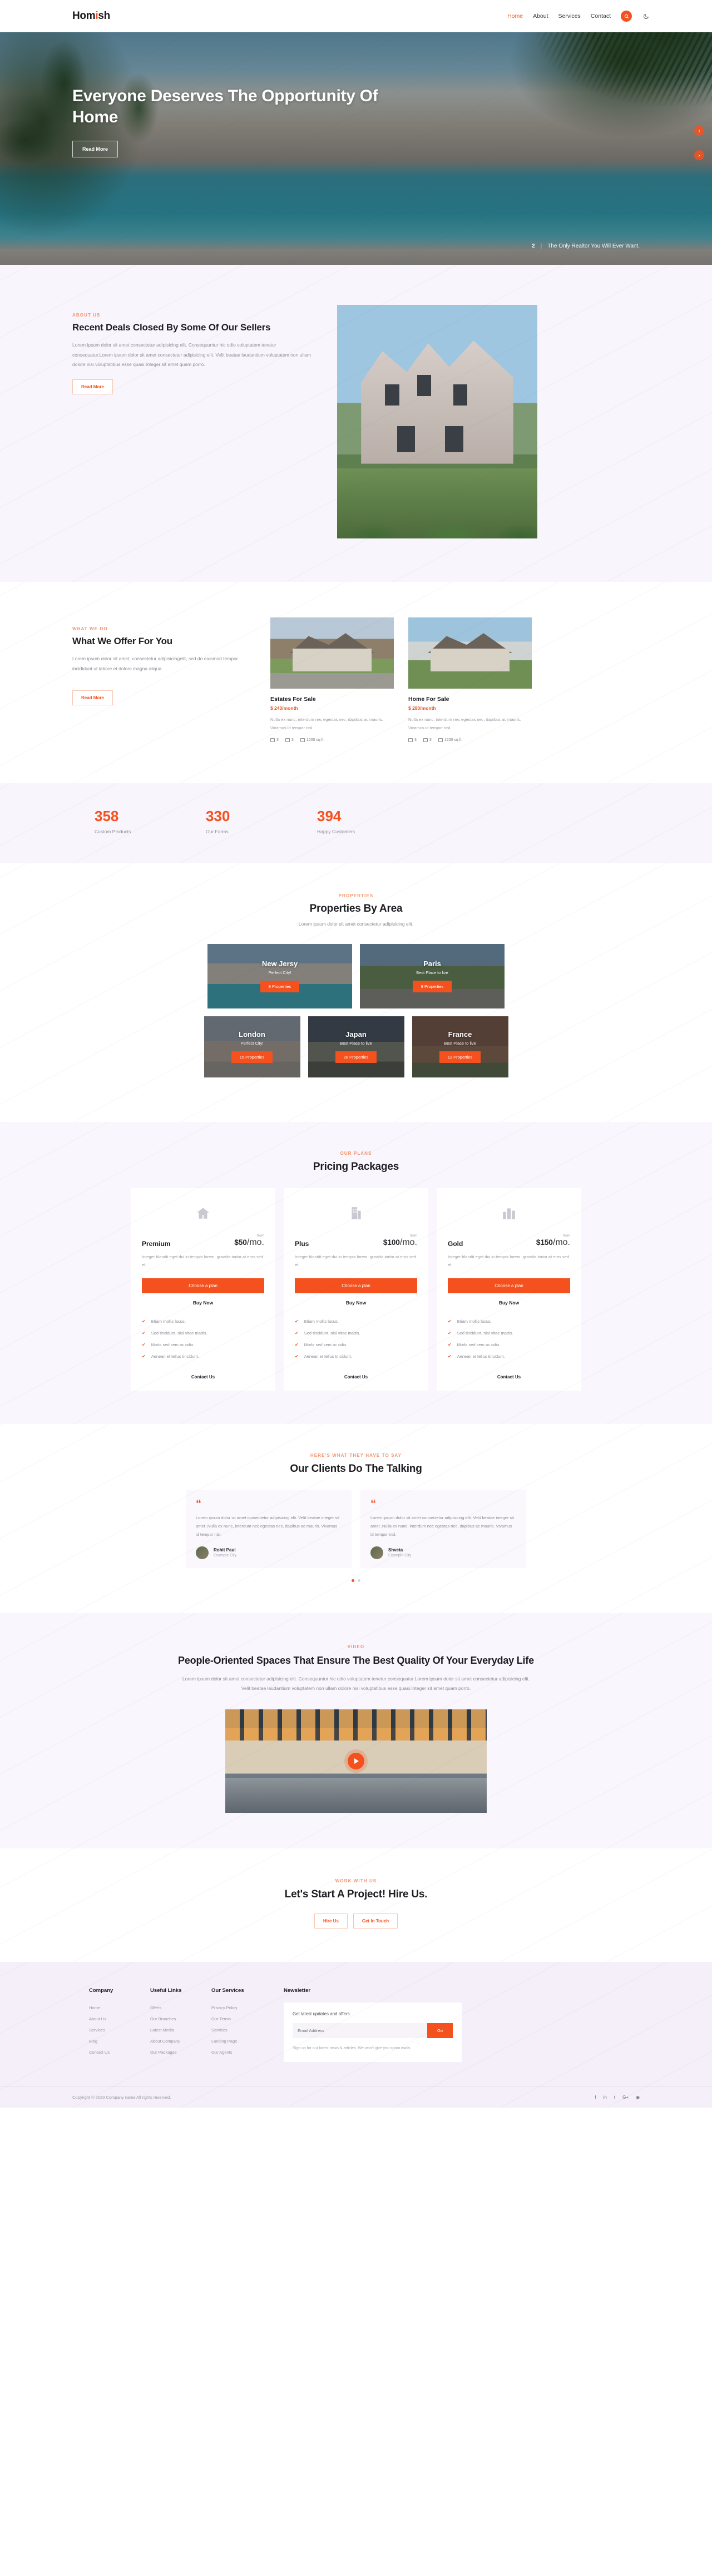  Describe the element at coordinates (279, 975) in the screenshot. I see `area-card-new-jersy: New Jersy Perfect City! 8 Properties` at that location.